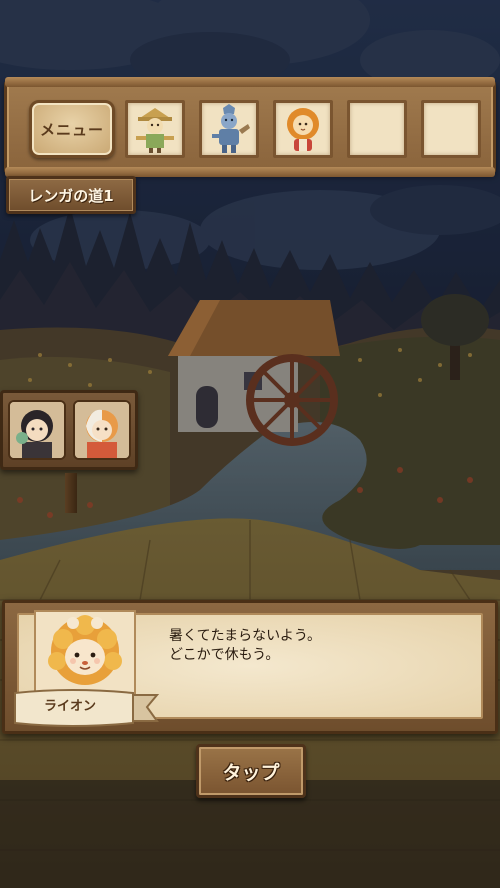  I want to click on dialog-line-2: どこかで休もう。, so click(224, 655).